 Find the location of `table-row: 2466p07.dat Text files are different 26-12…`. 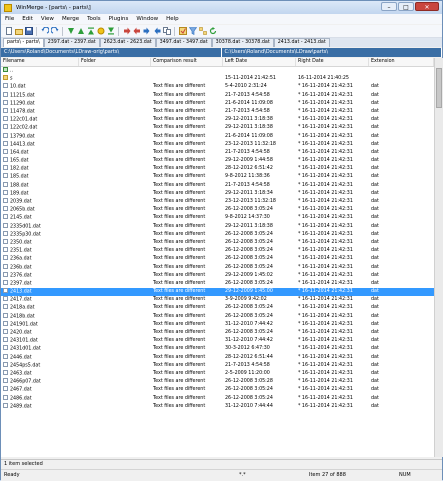

table-row: 2466p07.dat Text files are different 26-12… is located at coordinates (217, 382).